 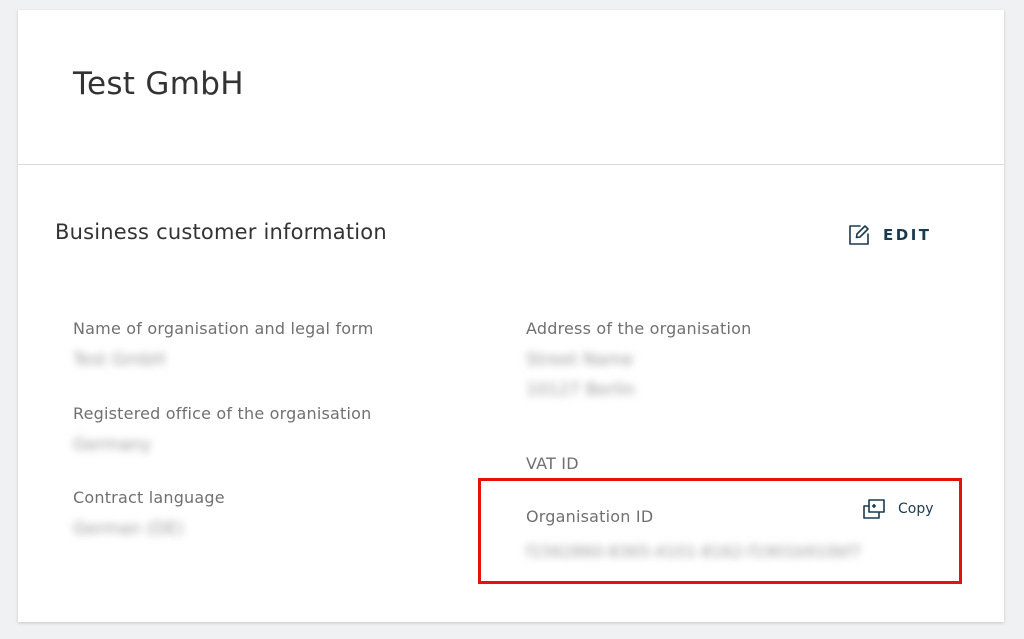 I want to click on company-title: Test GmbH, so click(x=158, y=84).